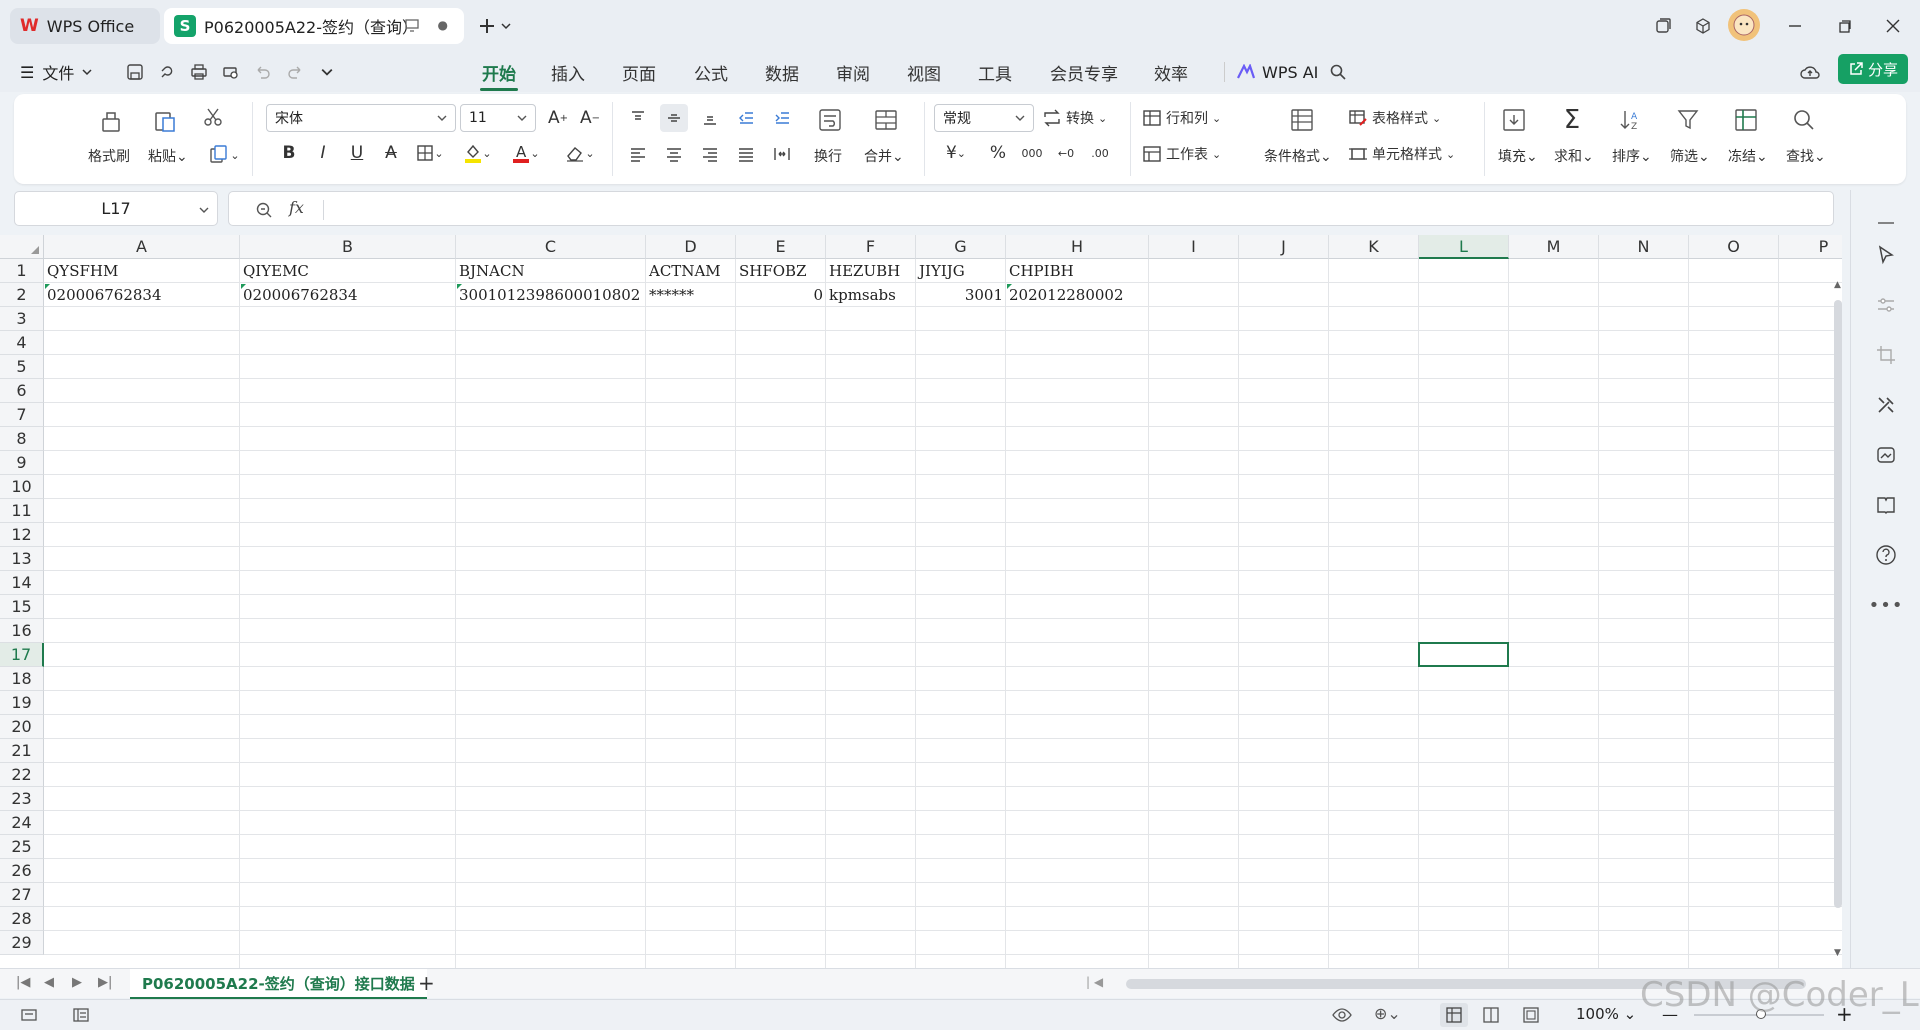 The height and width of the screenshot is (1030, 1920). Describe the element at coordinates (871, 247) in the screenshot. I see `column-header-f: F` at that location.